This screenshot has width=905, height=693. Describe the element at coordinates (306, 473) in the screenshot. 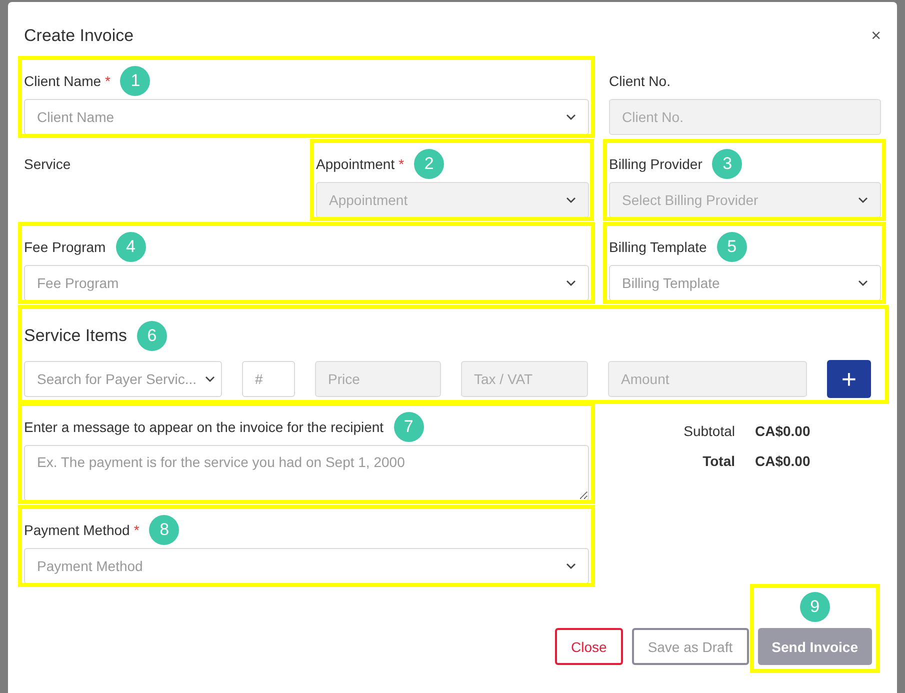

I see `message-field: Ex. The payment is for the service you had on Sept 1, 2000` at that location.